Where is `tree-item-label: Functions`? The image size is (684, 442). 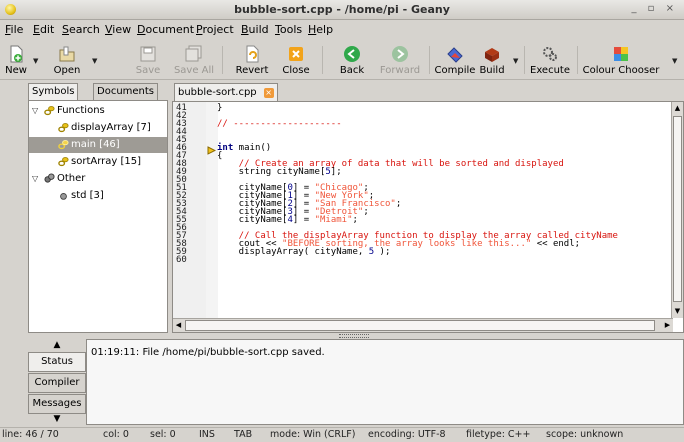
tree-item-label: Functions is located at coordinates (81, 110).